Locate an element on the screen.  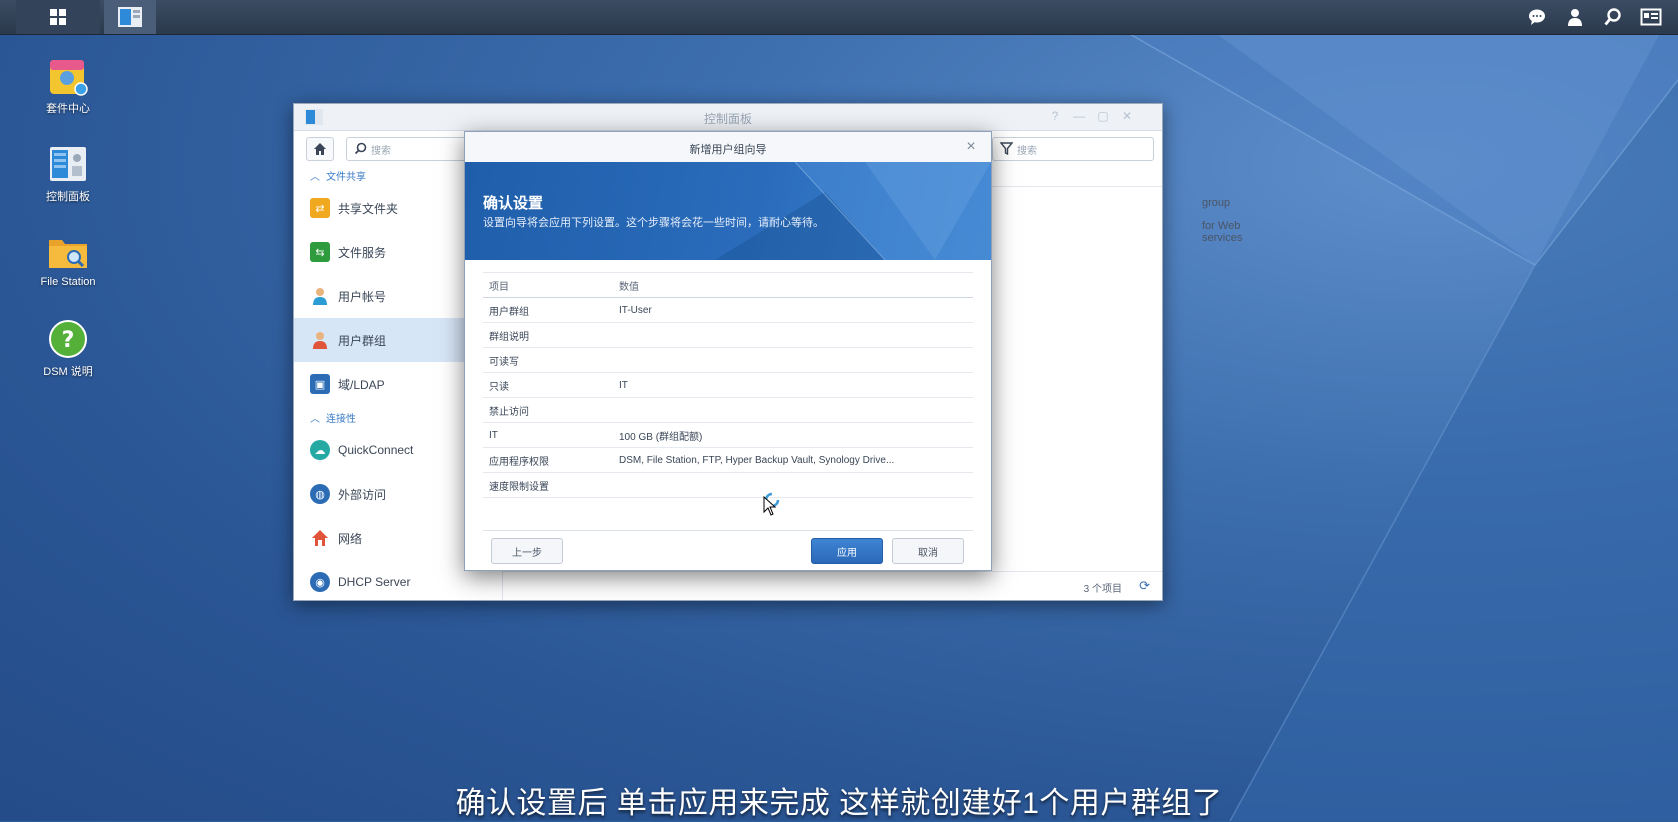
table-row: 禁止访问 is located at coordinates (728, 410).